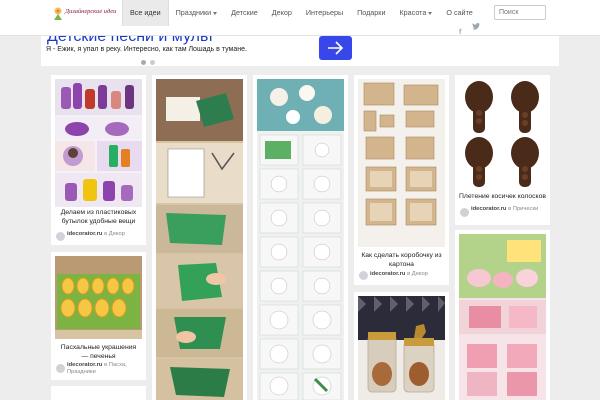 This screenshot has width=600, height=400. Describe the element at coordinates (148, 62) in the screenshot. I see `carousel-dots` at that location.